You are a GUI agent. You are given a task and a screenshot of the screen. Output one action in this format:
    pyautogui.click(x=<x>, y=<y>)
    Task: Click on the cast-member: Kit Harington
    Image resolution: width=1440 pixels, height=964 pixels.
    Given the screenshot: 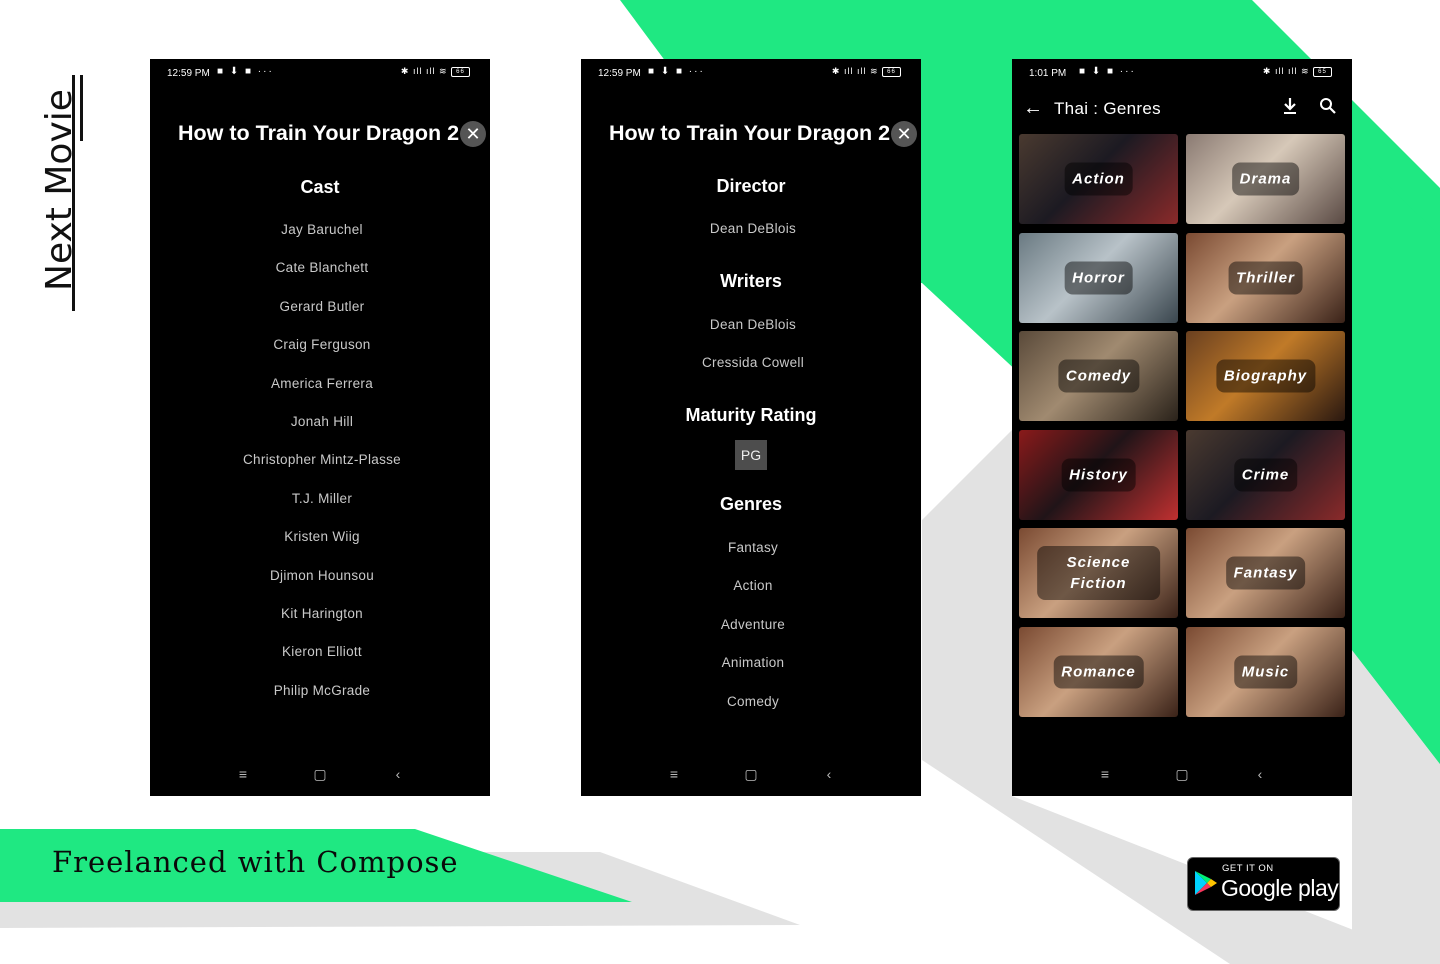 What is the action you would take?
    pyautogui.click(x=322, y=613)
    